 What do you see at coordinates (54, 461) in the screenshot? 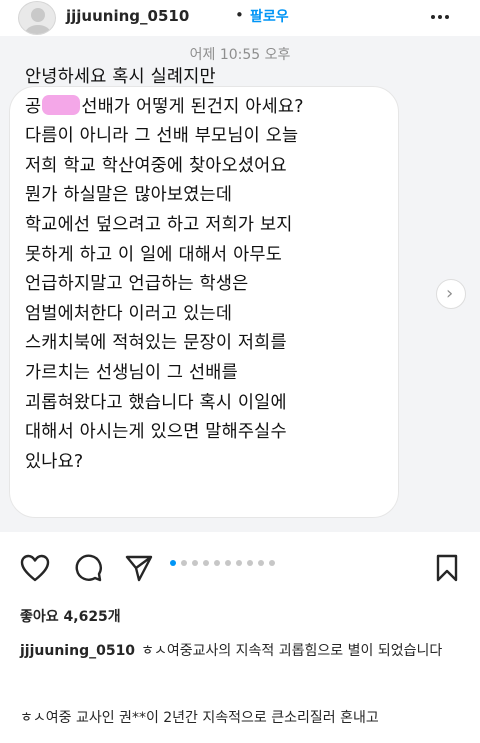
I see `message-line: 있나요?` at bounding box center [54, 461].